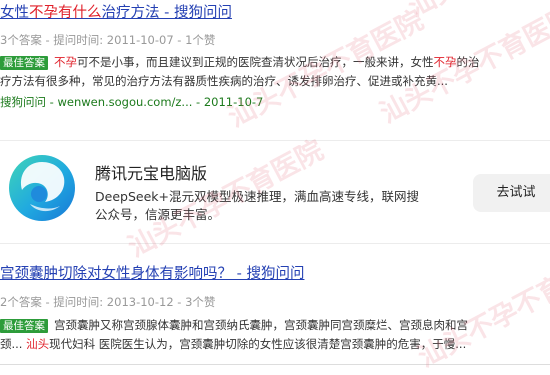 This screenshot has height=375, width=550. I want to click on result-meta: 2个答案 - 提问时间: 2013-10-12 - 3个赞, so click(108, 302).